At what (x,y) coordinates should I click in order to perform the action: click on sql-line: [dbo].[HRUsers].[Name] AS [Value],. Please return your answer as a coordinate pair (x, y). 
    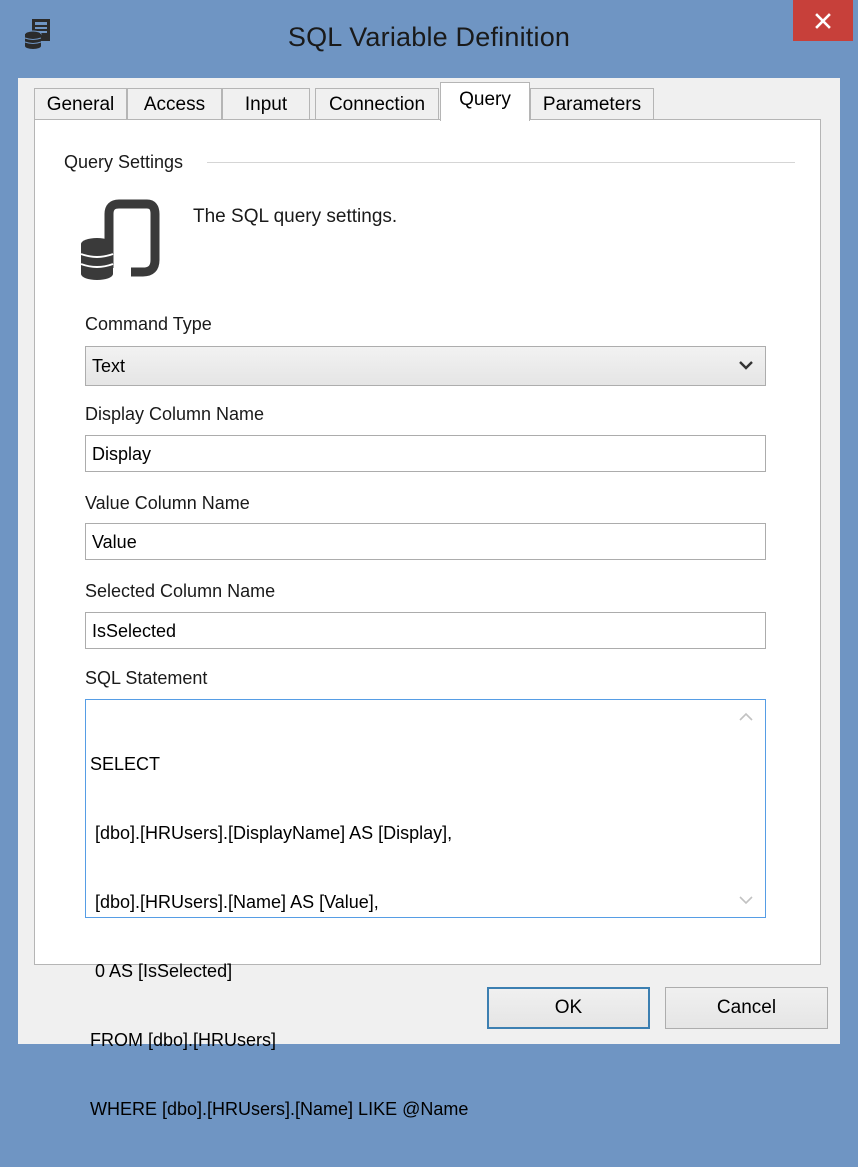
    Looking at the image, I should click on (234, 902).